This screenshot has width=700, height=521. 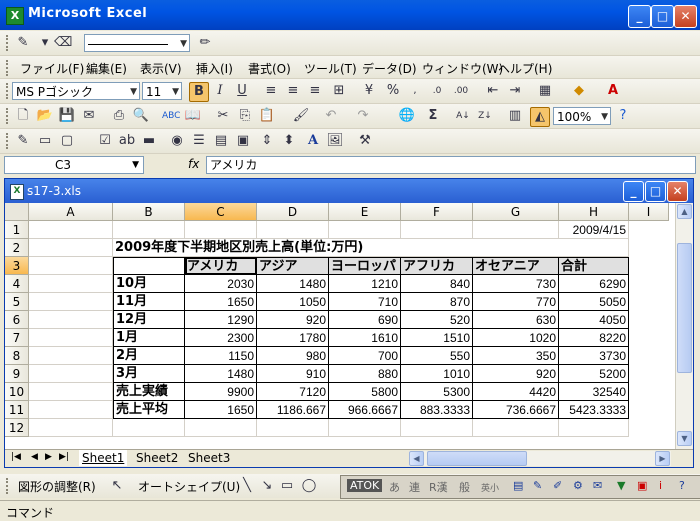 I want to click on dropdown-icon: ▾, so click(x=45, y=43).